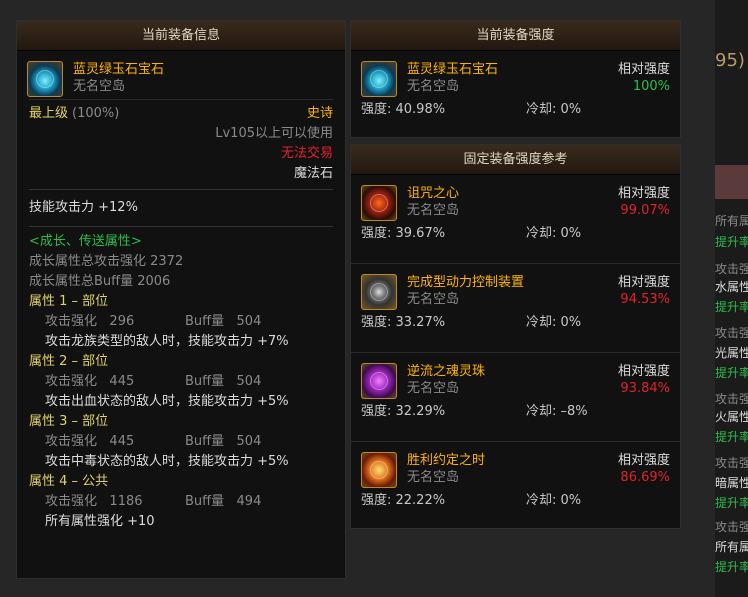  Describe the element at coordinates (96, 113) in the screenshot. I see `grade-percent: (100%)` at that location.